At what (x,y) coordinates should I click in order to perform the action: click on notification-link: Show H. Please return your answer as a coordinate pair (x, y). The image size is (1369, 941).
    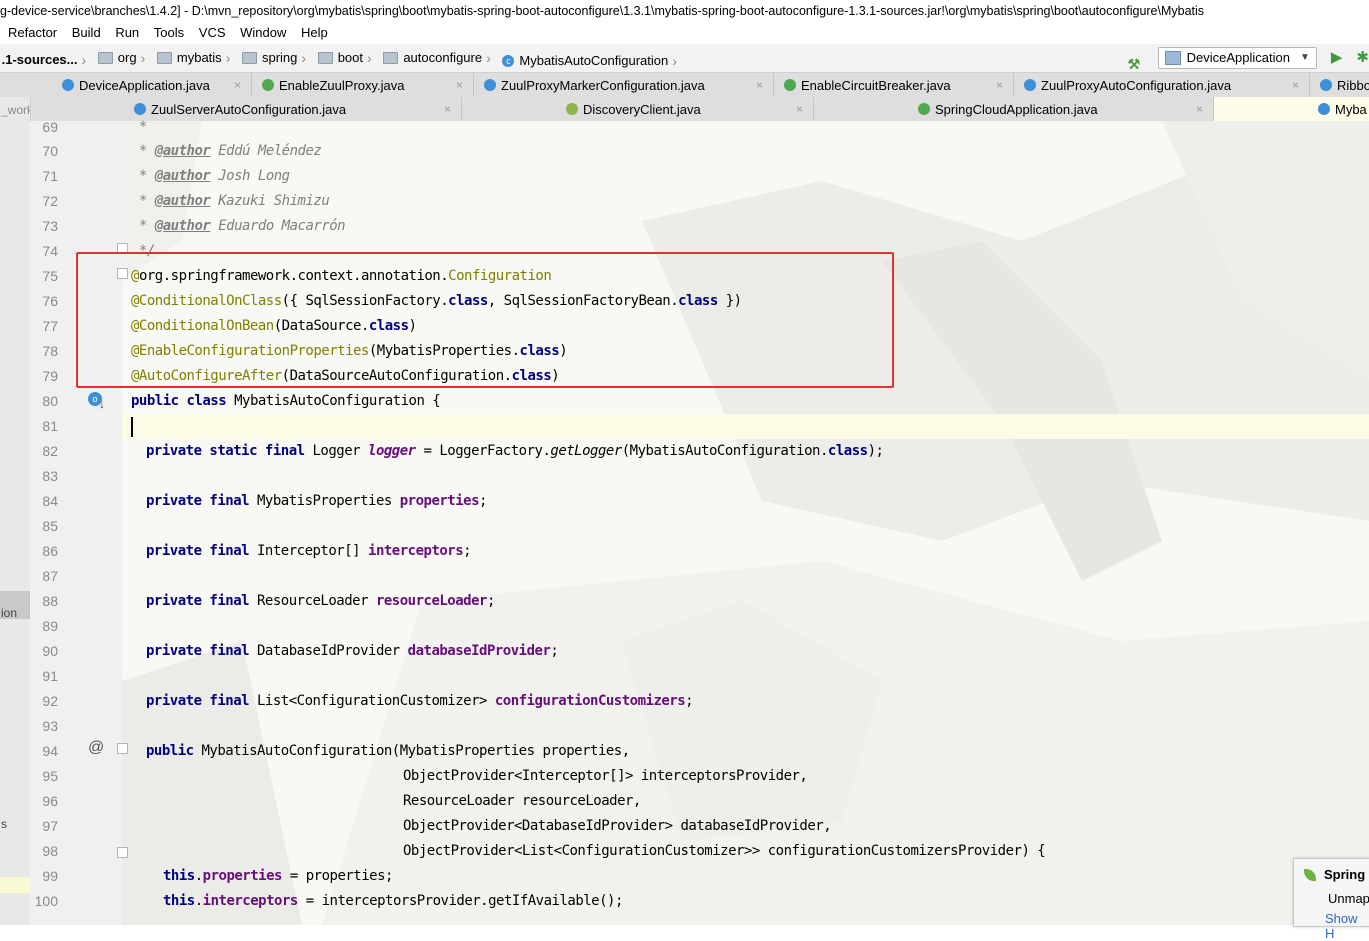
    Looking at the image, I should click on (1347, 926).